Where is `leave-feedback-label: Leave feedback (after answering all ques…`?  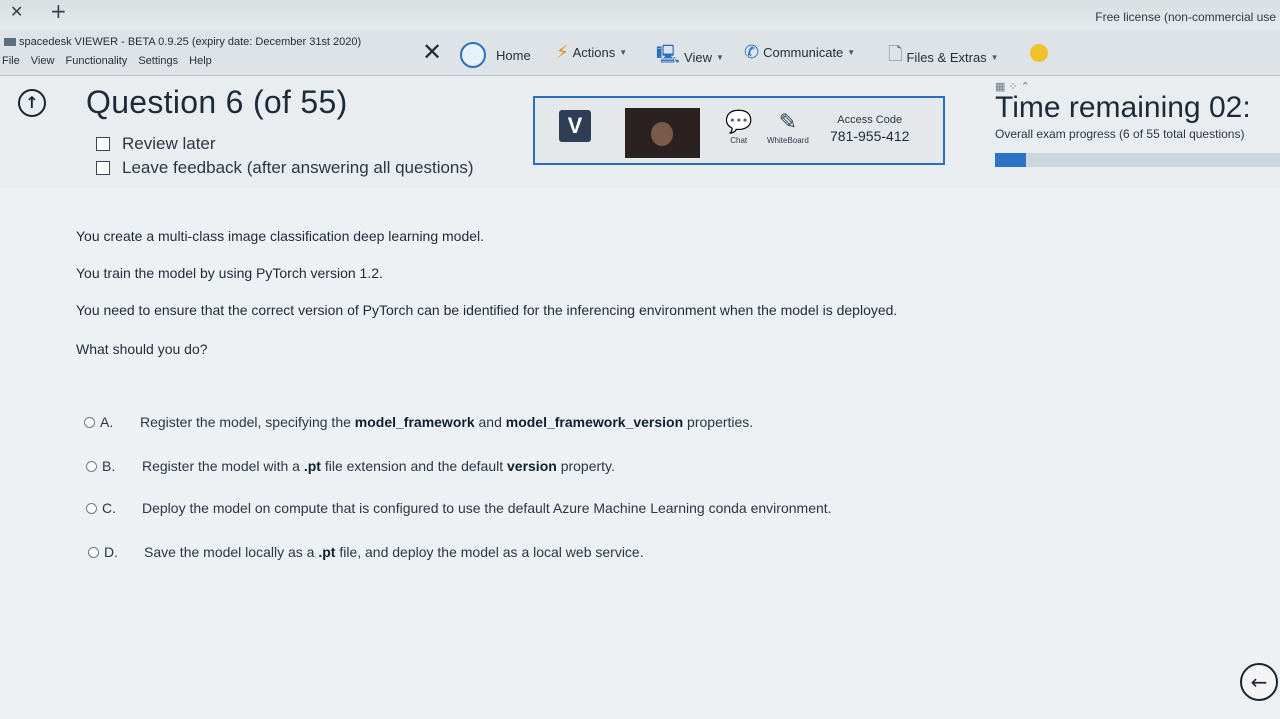
leave-feedback-label: Leave feedback (after answering all ques… is located at coordinates (298, 167).